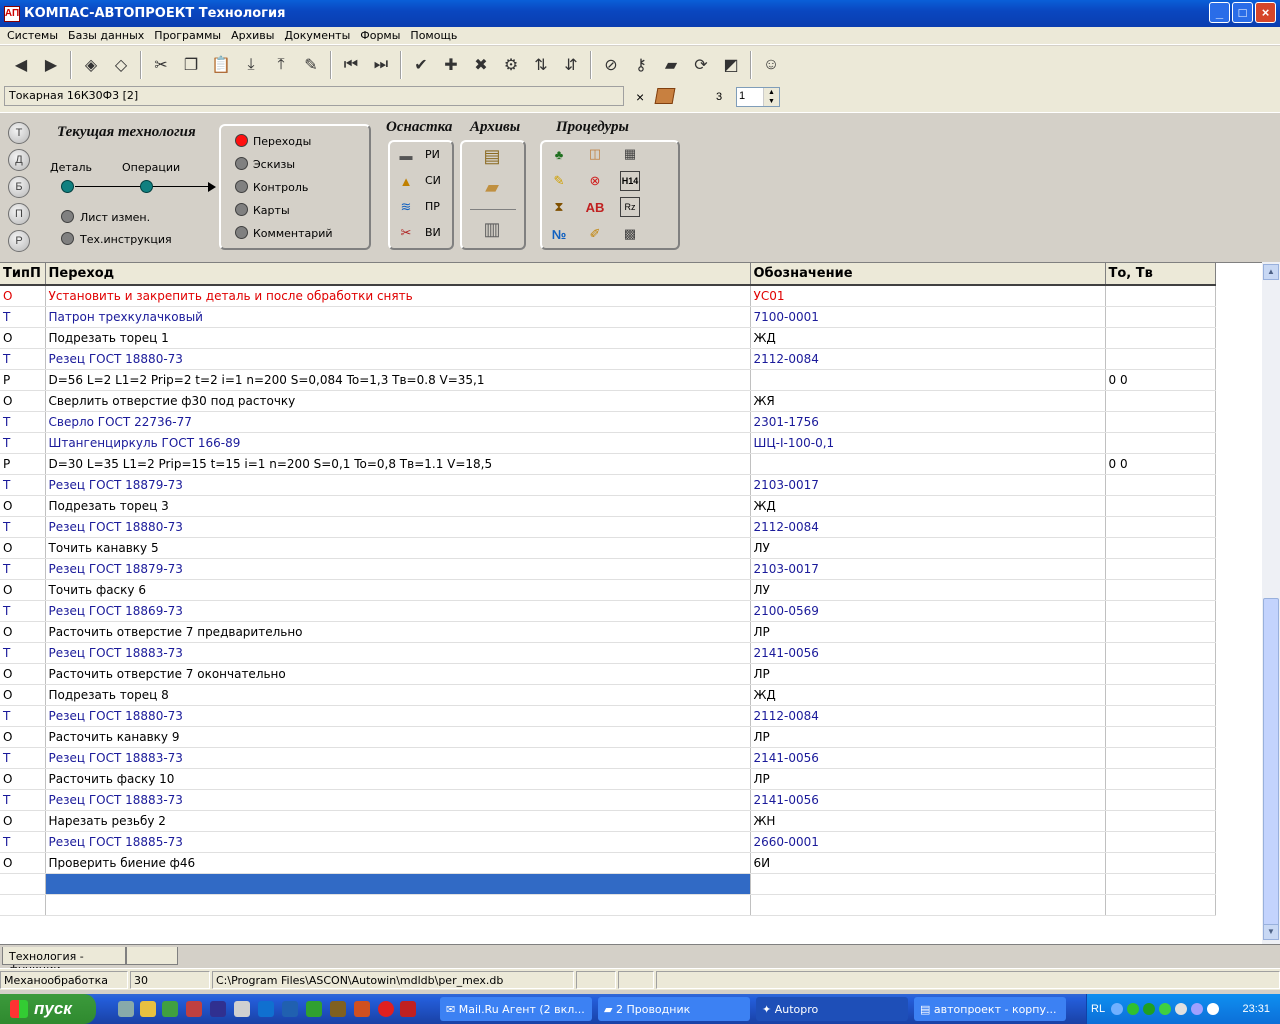  I want to click on export-icon: ⤒, so click(281, 65).